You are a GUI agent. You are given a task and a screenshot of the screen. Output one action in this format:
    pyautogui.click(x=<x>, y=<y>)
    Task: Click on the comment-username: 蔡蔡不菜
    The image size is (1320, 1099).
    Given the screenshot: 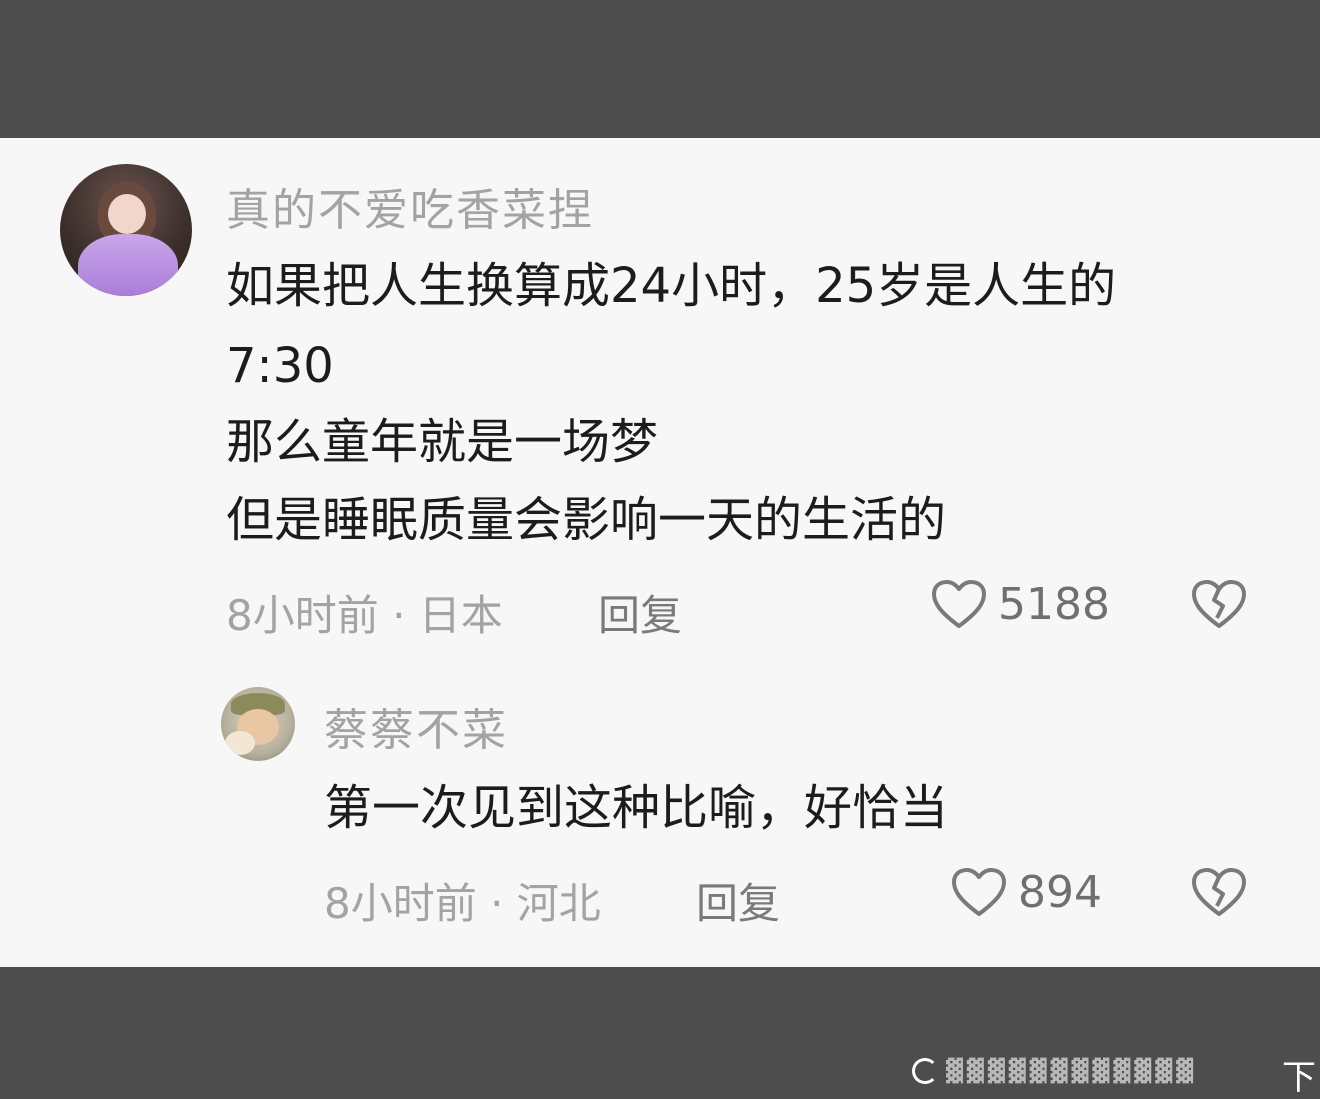 What is the action you would take?
    pyautogui.click(x=416, y=726)
    